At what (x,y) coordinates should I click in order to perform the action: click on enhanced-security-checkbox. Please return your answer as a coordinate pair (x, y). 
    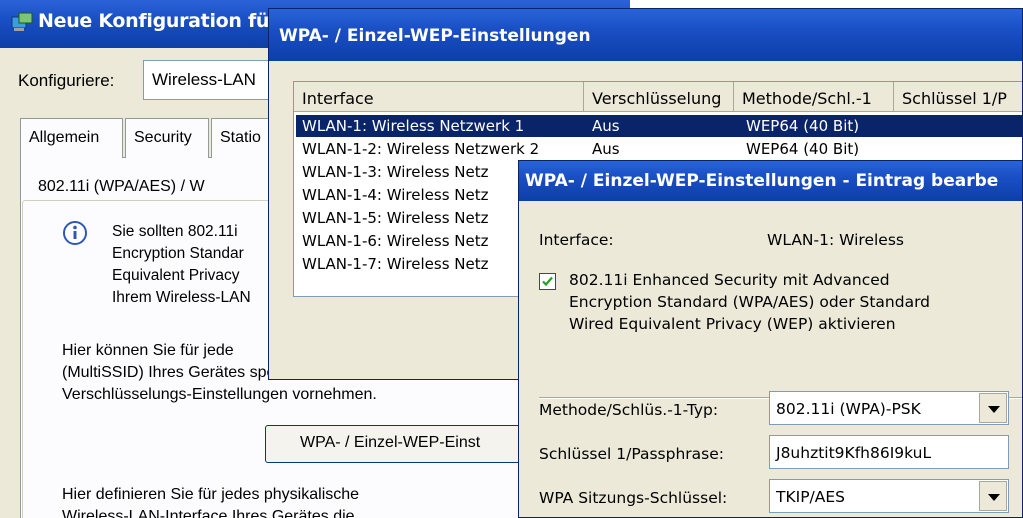
    Looking at the image, I should click on (547, 281).